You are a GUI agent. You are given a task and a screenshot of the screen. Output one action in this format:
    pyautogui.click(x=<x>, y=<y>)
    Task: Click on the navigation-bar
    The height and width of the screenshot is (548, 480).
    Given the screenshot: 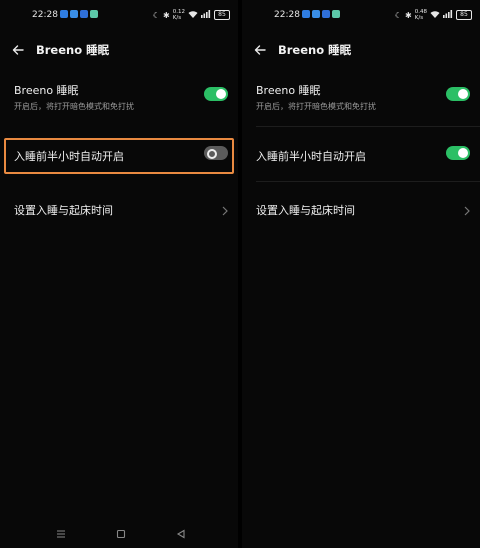 What is the action you would take?
    pyautogui.click(x=119, y=532)
    